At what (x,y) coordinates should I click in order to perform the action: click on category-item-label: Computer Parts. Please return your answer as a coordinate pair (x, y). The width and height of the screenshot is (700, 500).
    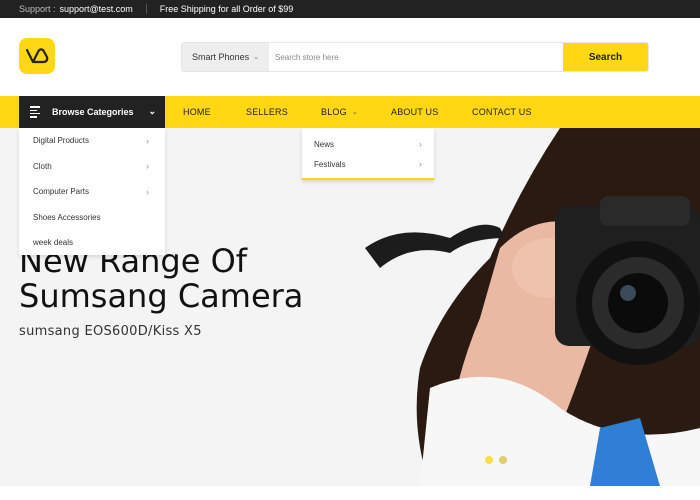
    Looking at the image, I should click on (61, 192).